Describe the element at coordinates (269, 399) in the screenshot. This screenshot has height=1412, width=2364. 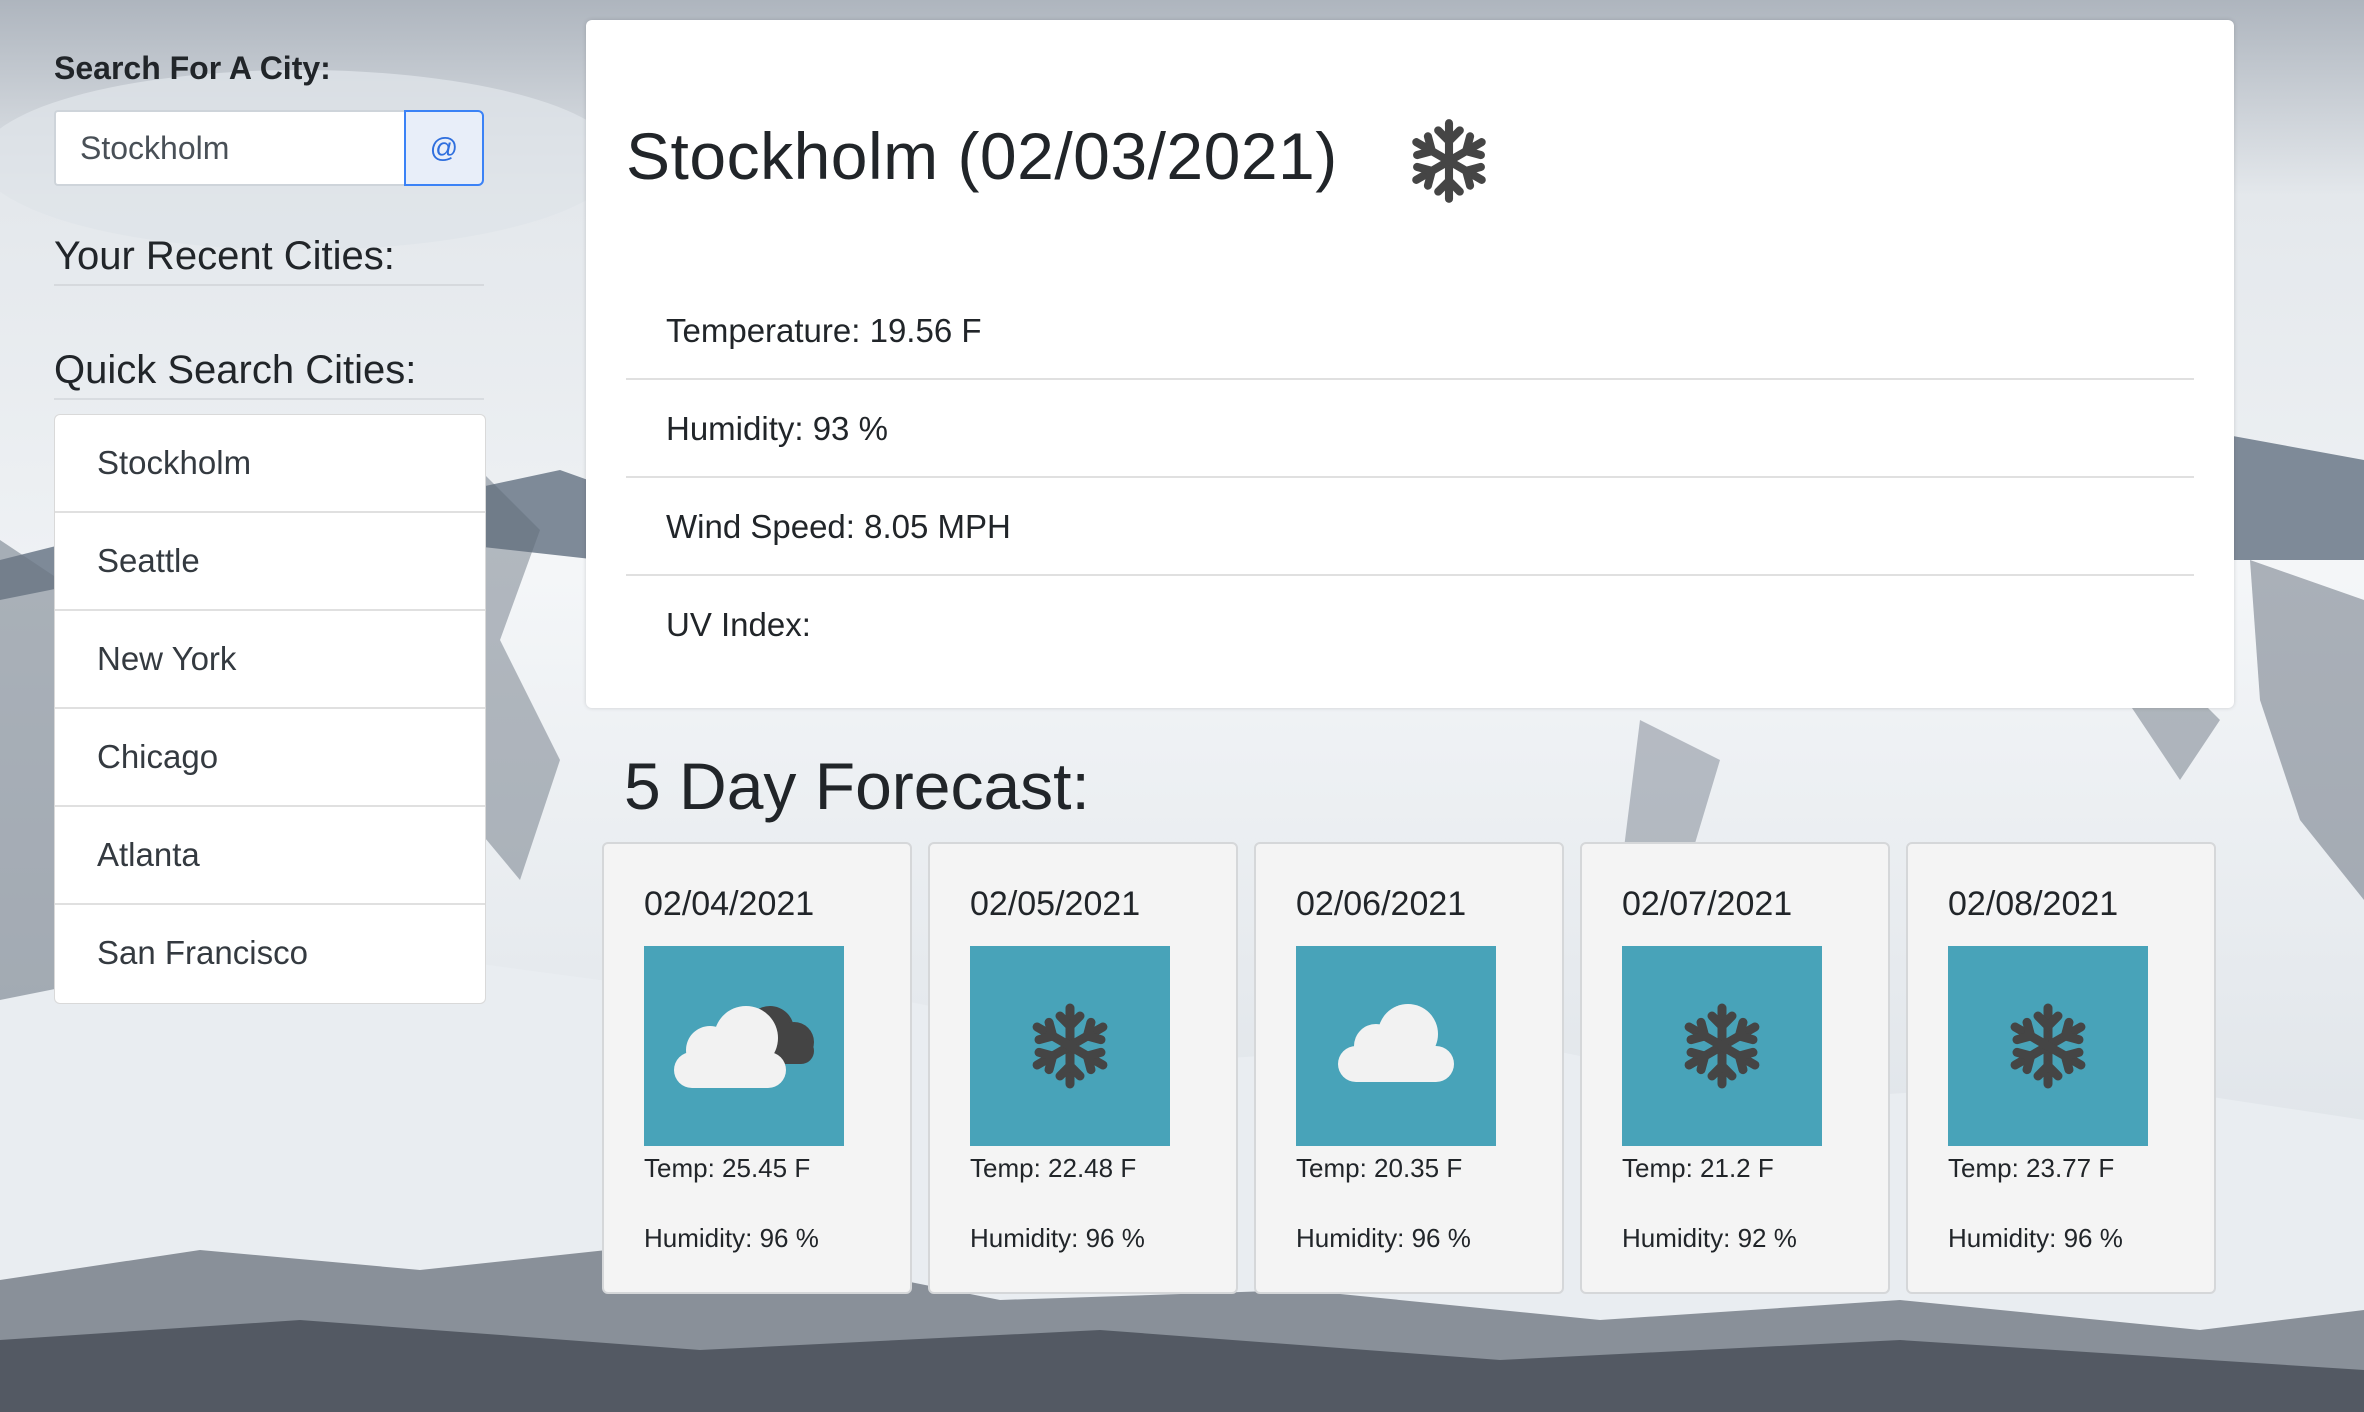
I see `quick-divider` at that location.